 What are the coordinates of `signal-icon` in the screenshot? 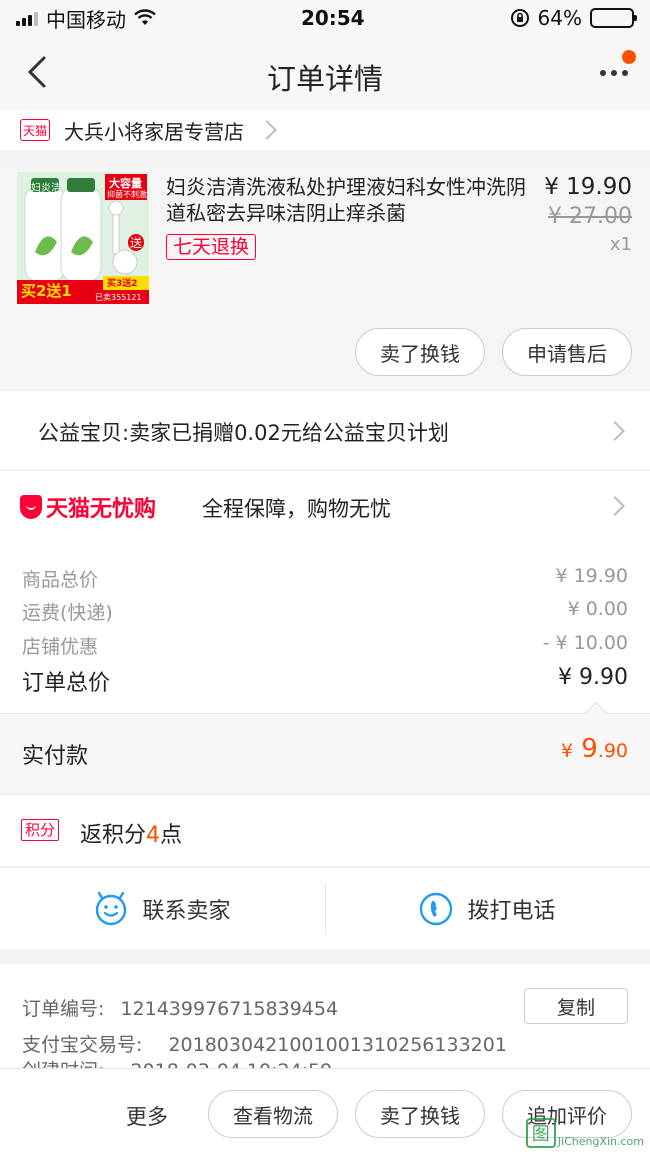 It's located at (27, 18).